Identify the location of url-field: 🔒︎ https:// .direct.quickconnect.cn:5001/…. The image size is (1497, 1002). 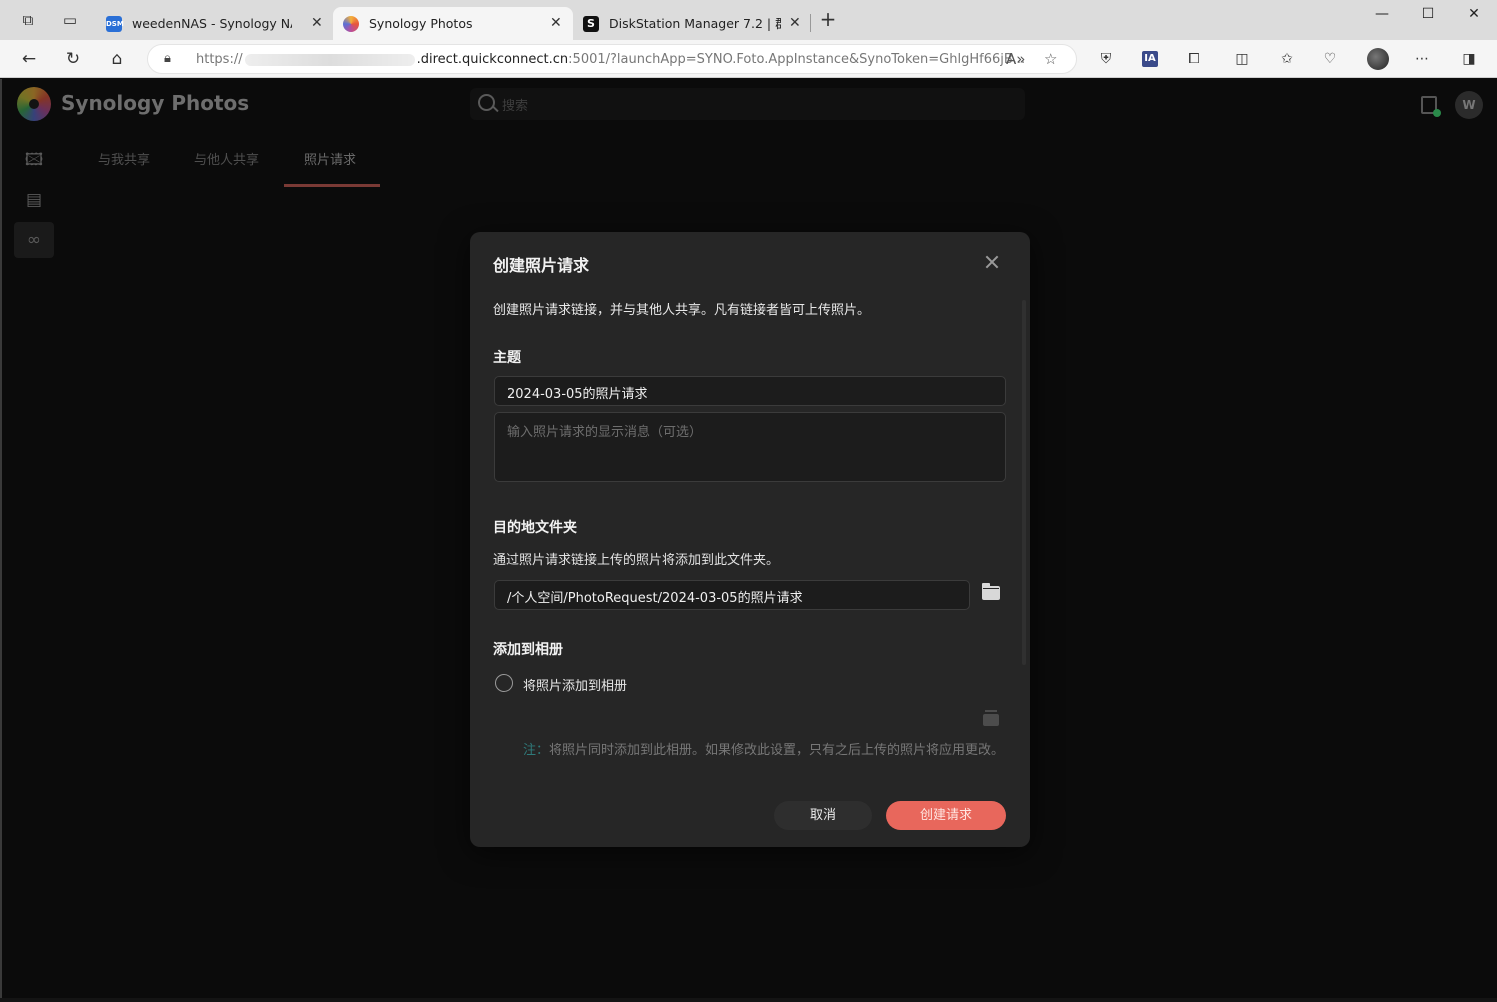
(612, 59).